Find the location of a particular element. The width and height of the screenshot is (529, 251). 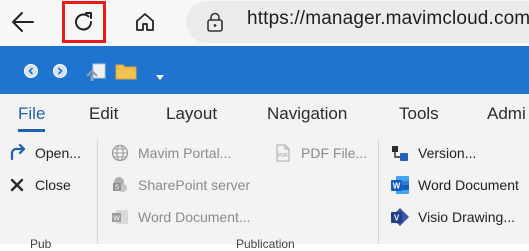

open-icon is located at coordinates (17, 153).